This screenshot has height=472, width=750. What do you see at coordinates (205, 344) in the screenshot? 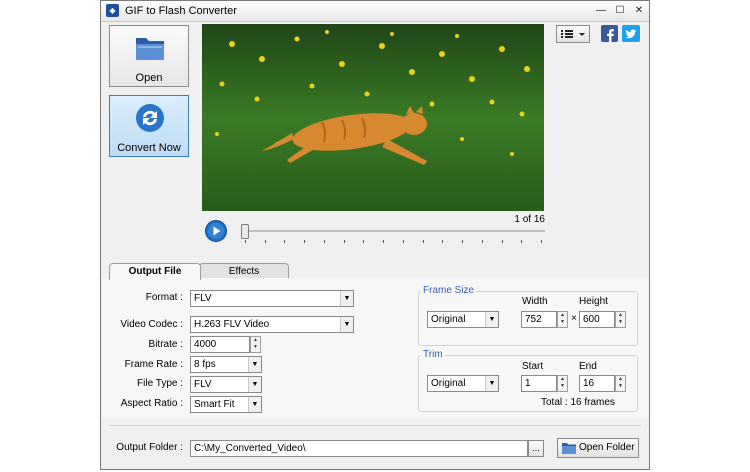
I see `bitrate-value: 4000` at bounding box center [205, 344].